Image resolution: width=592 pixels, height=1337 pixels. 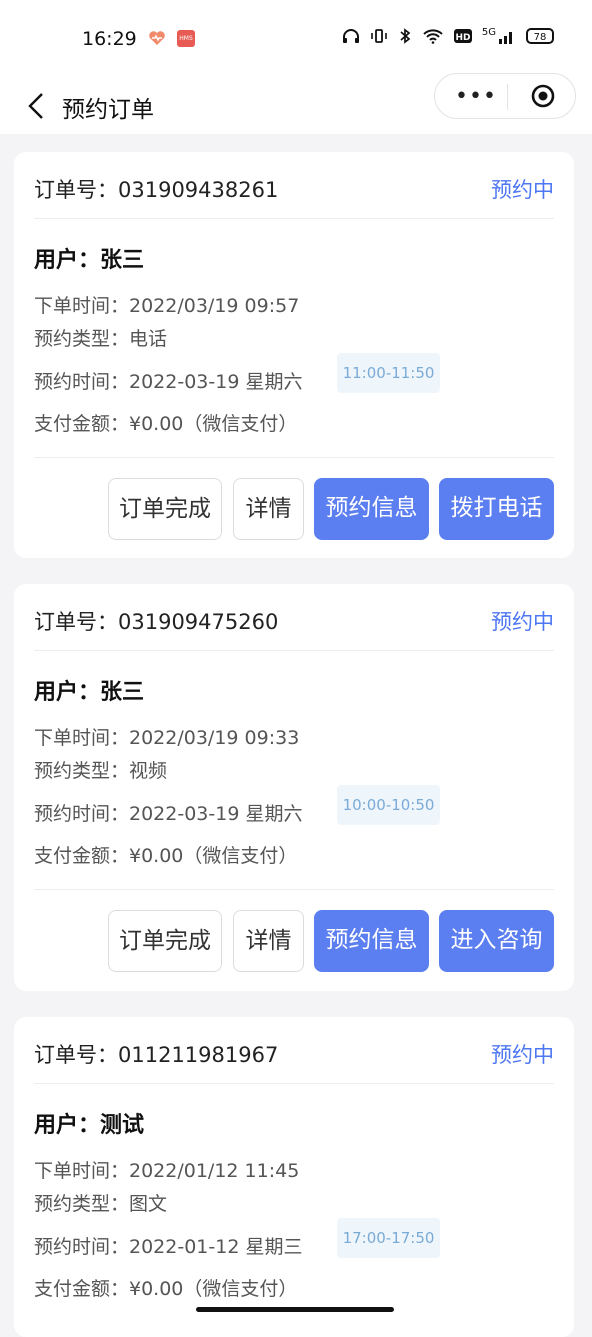 I want to click on order-user: 用户：测试, so click(x=89, y=1125).